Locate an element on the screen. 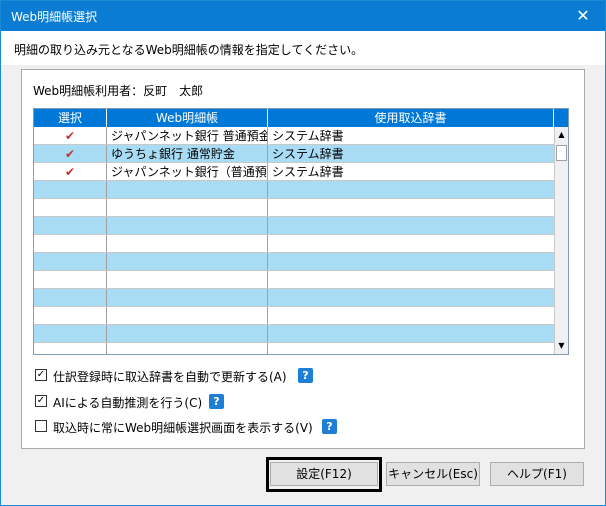 The height and width of the screenshot is (506, 606). column-header-select: 選択 is located at coordinates (70, 118).